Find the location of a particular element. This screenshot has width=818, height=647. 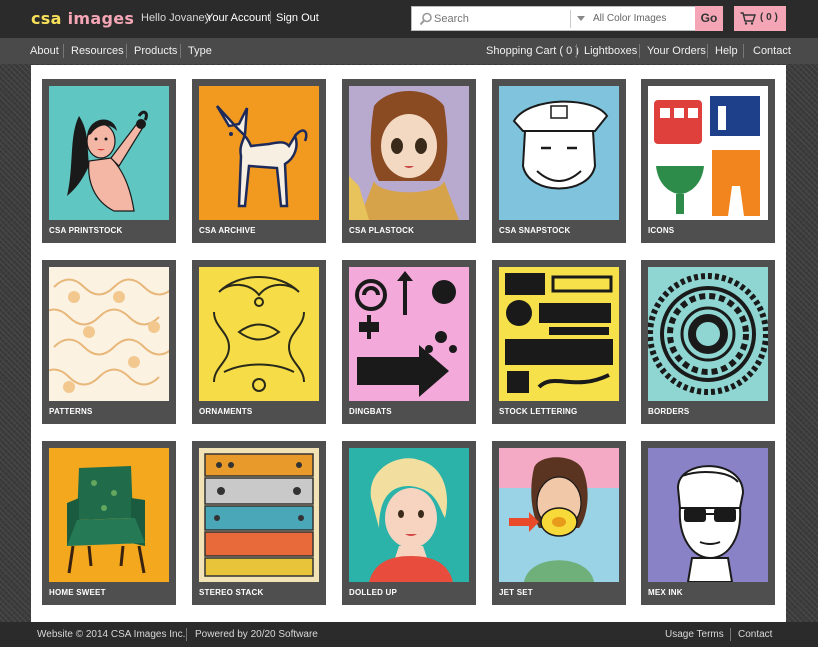

collection-tile-dolled-up: DOLLED UP is located at coordinates (409, 523).